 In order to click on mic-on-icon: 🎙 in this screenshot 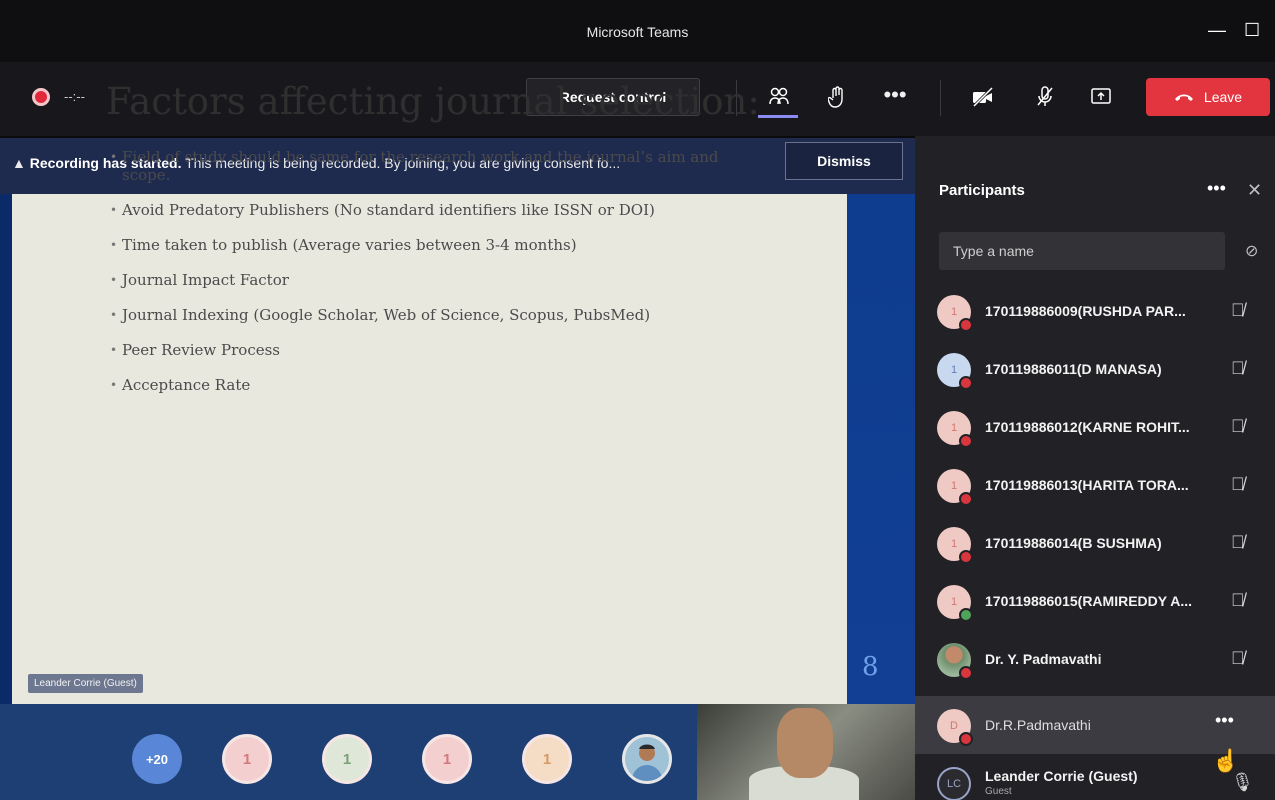, I will do `click(1242, 782)`.